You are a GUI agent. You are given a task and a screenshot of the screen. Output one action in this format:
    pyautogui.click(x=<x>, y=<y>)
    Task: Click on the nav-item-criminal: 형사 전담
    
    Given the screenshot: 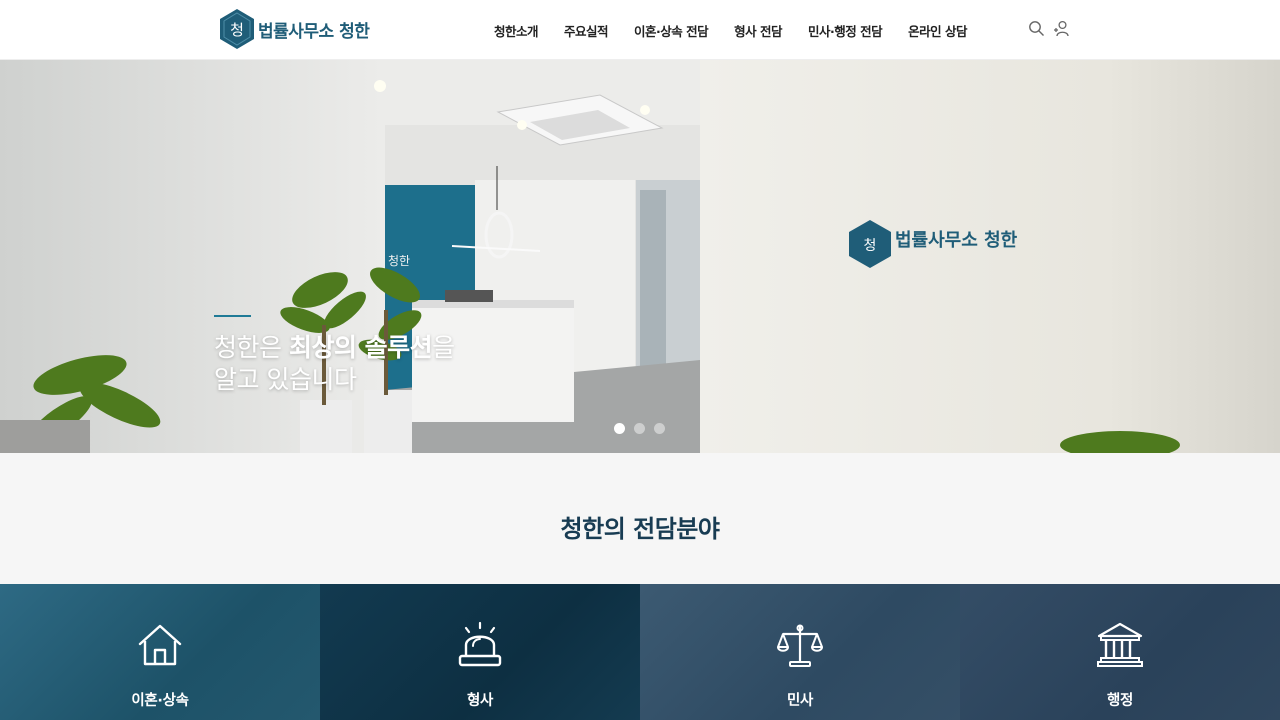 What is the action you would take?
    pyautogui.click(x=758, y=30)
    